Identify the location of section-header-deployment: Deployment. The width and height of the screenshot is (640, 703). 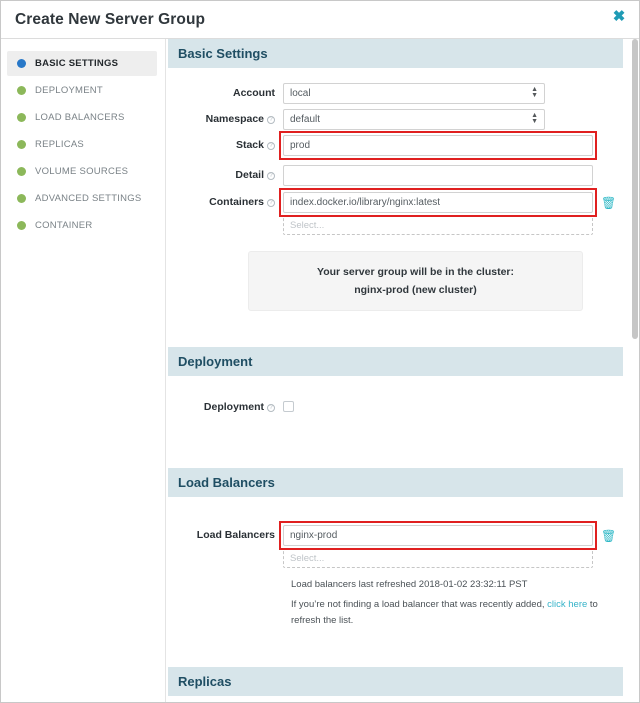
(395, 361).